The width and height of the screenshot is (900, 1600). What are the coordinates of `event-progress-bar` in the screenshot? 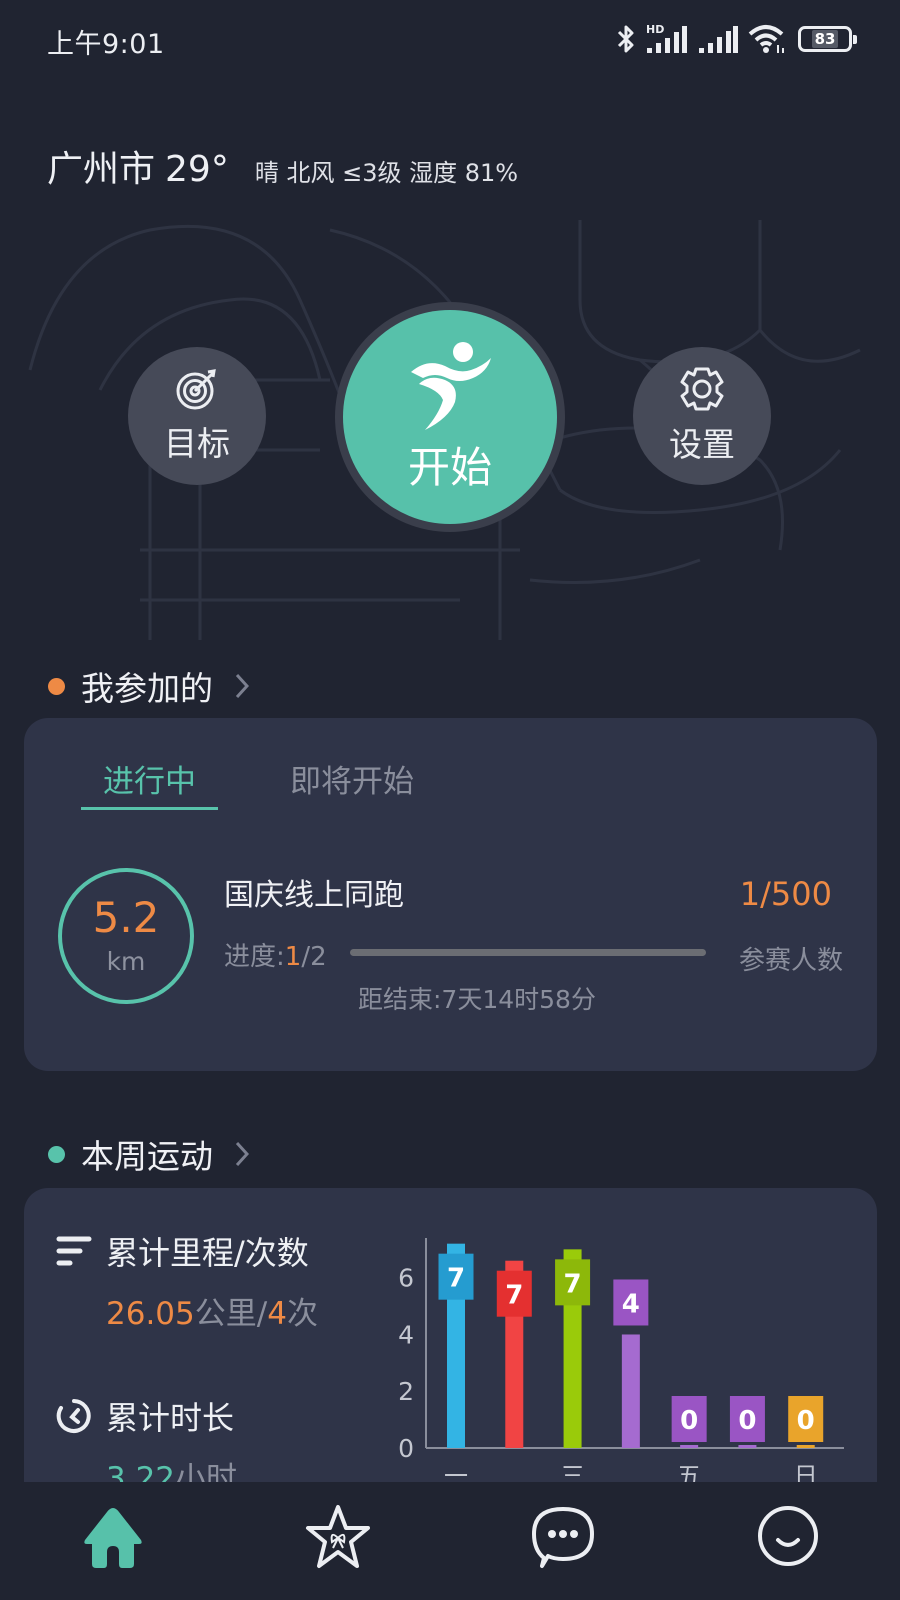 It's located at (528, 952).